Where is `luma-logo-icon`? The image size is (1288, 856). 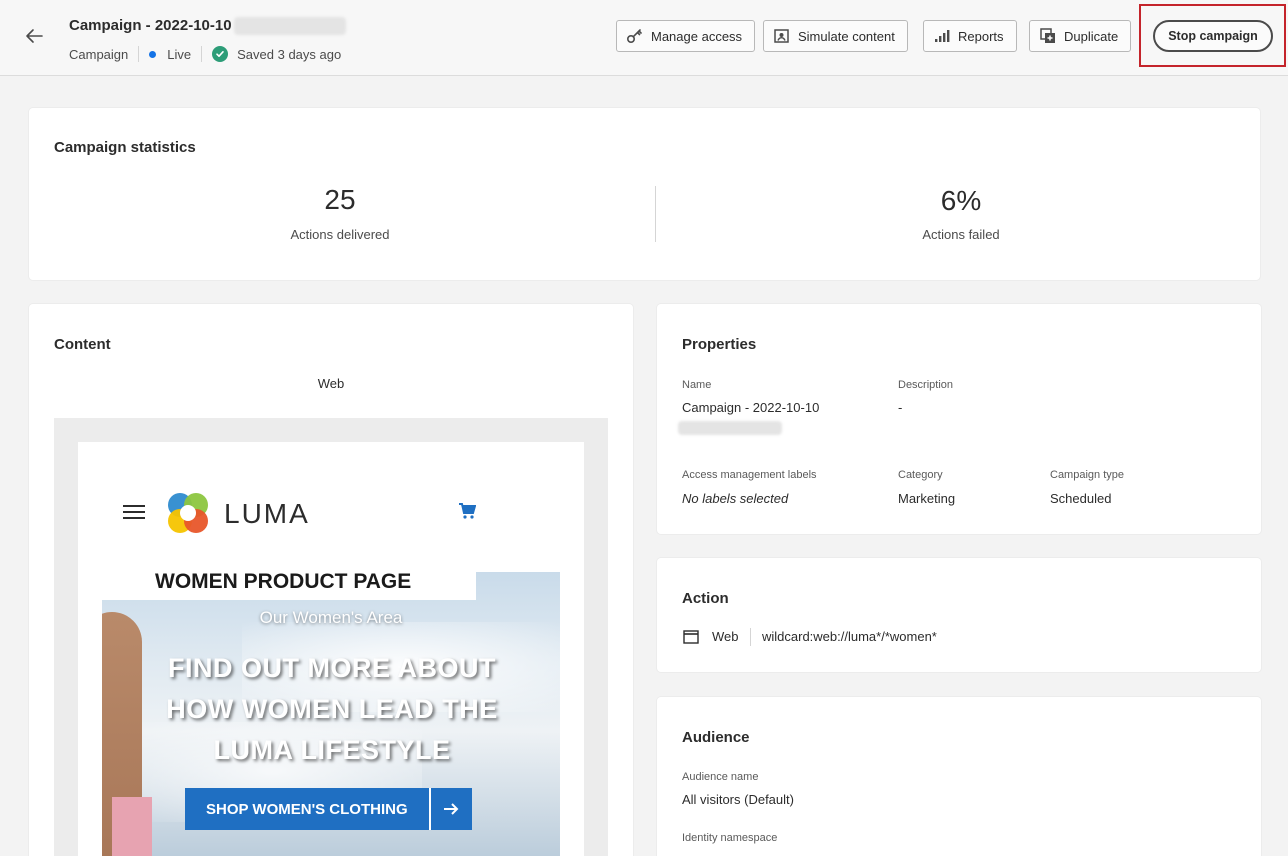 luma-logo-icon is located at coordinates (188, 513).